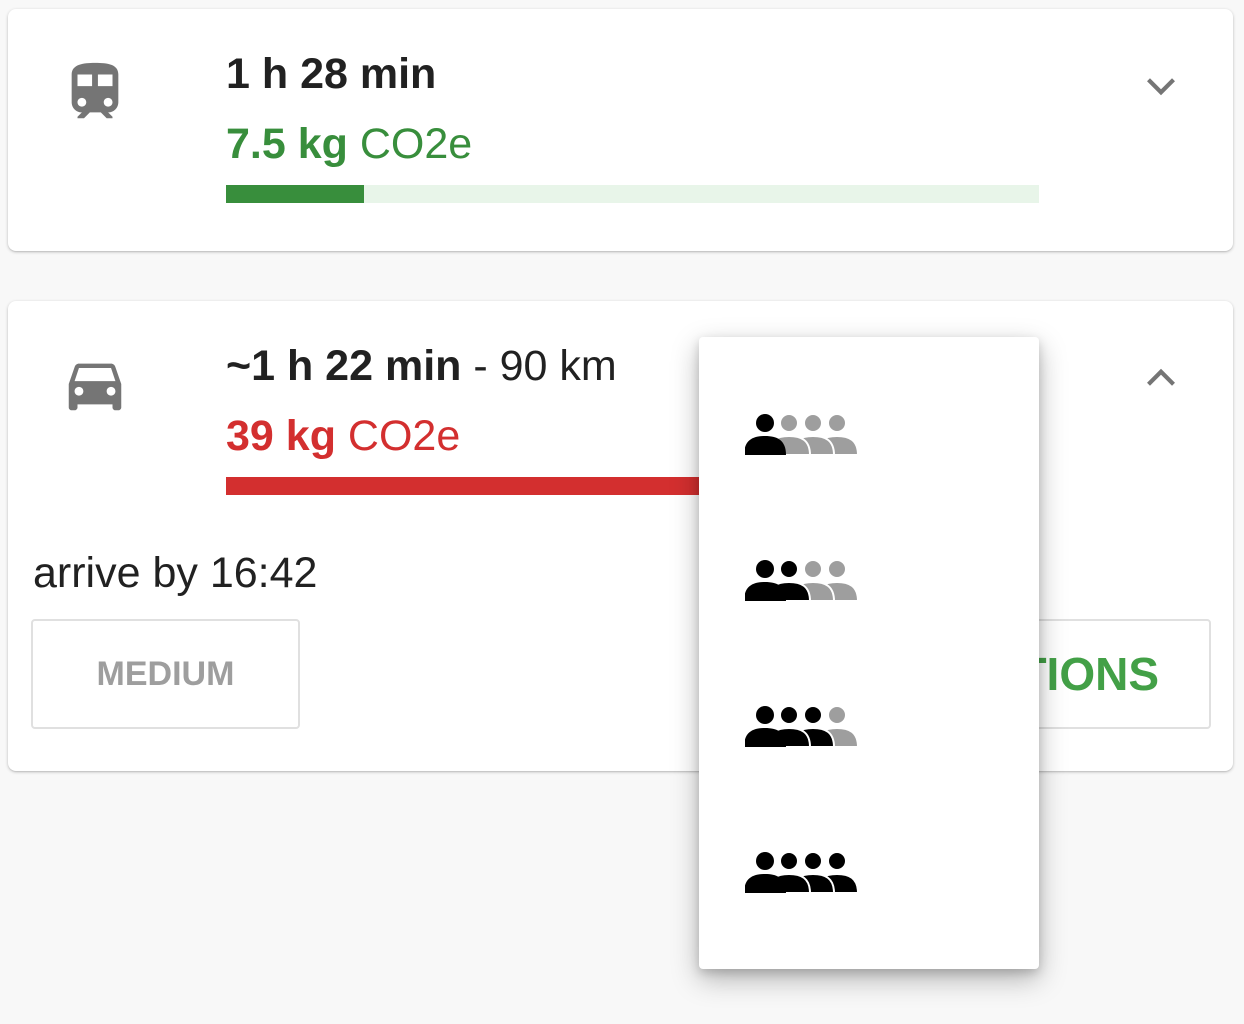 This screenshot has width=1244, height=1024. What do you see at coordinates (349, 144) in the screenshot?
I see `route-emission-line: 7.5 kg CO2e` at bounding box center [349, 144].